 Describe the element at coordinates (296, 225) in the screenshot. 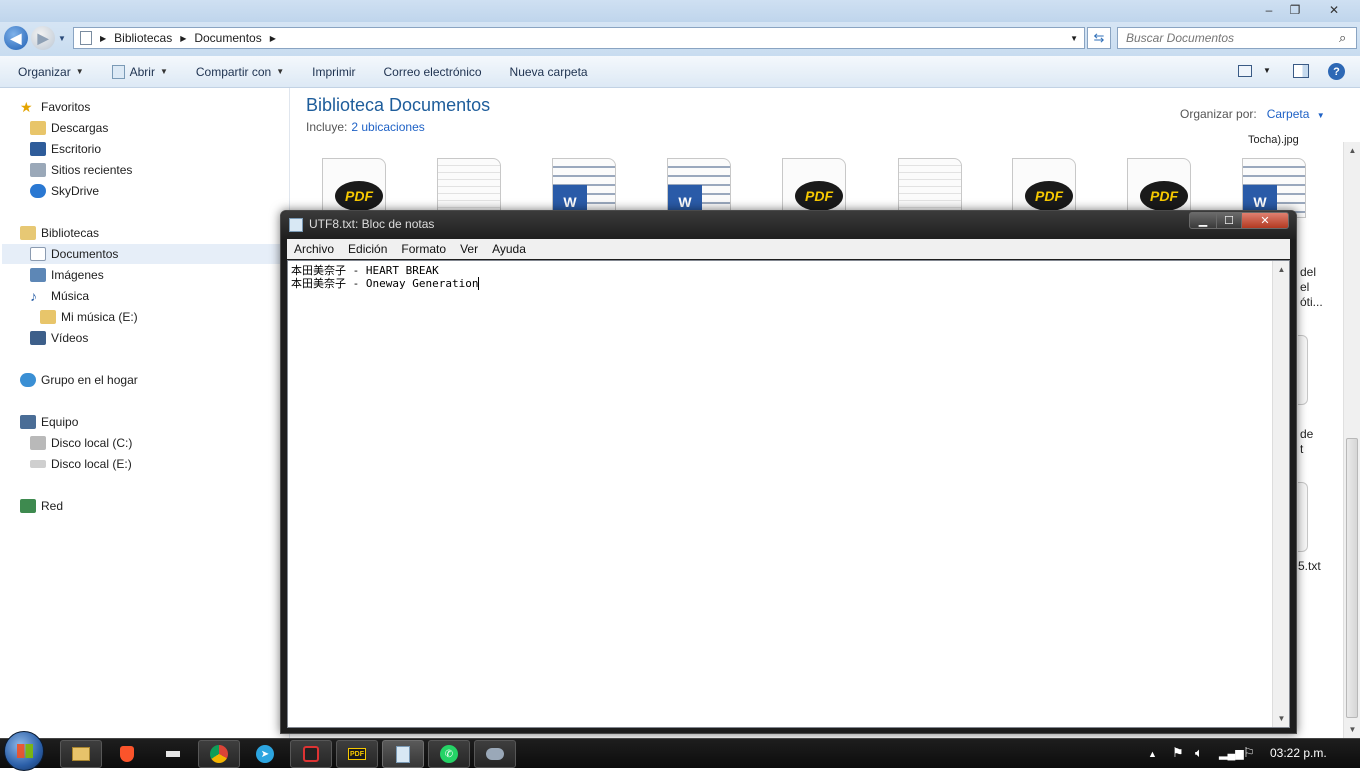

I see `notepad-icon` at that location.